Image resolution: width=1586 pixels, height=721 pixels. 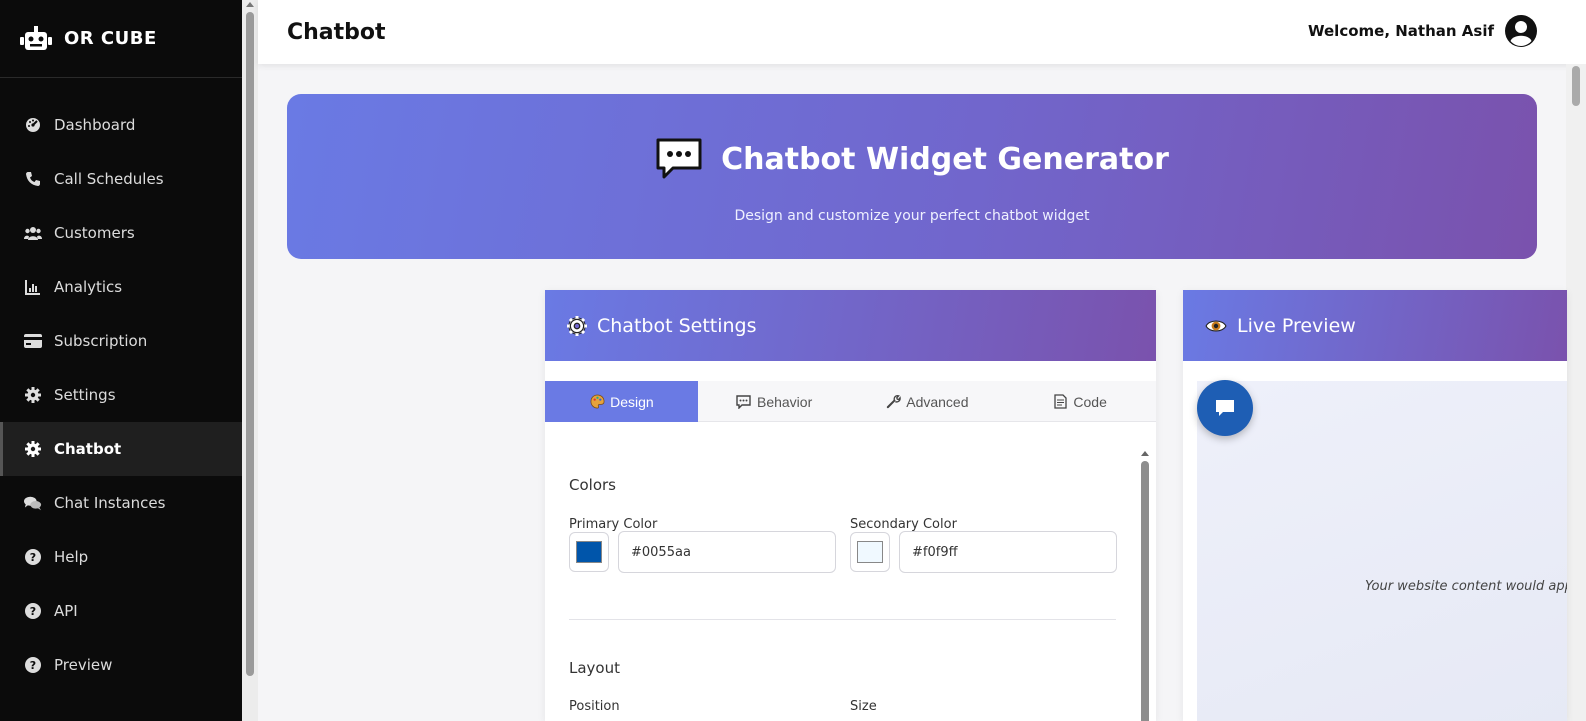 I want to click on sidebar-item-label: Dashboard, so click(x=95, y=125).